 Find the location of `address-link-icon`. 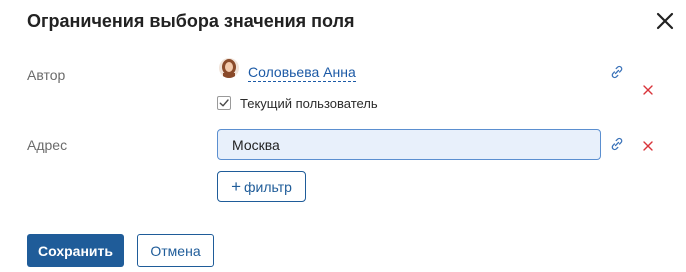

address-link-icon is located at coordinates (617, 144).